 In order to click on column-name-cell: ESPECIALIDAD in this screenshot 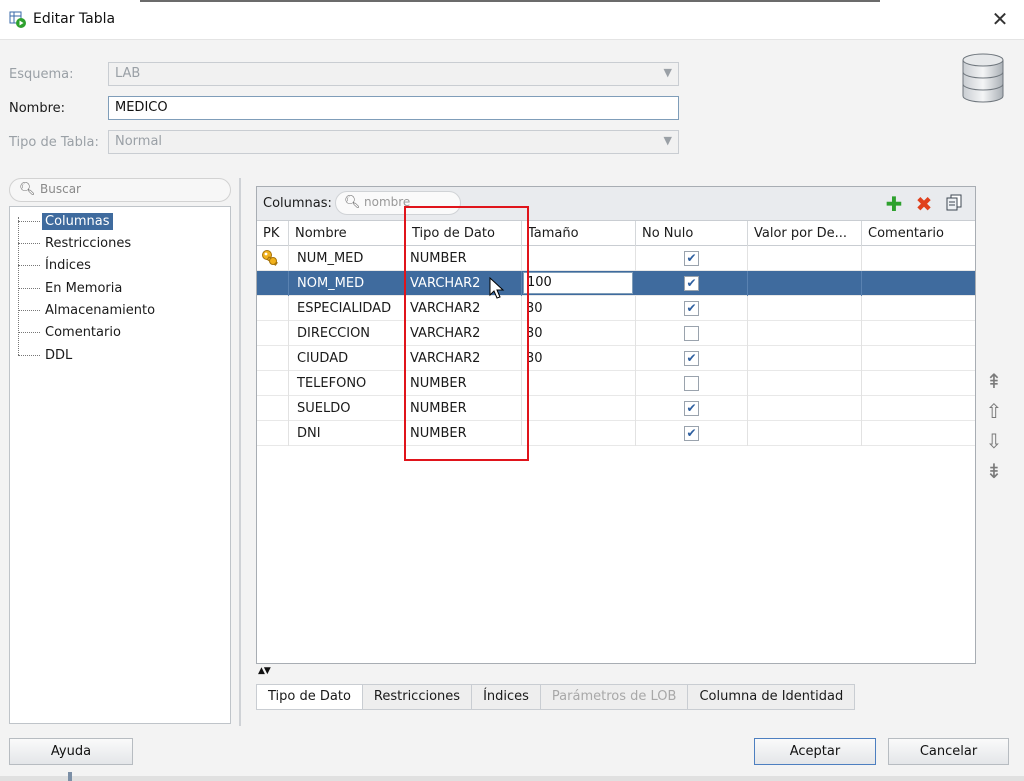, I will do `click(347, 308)`.